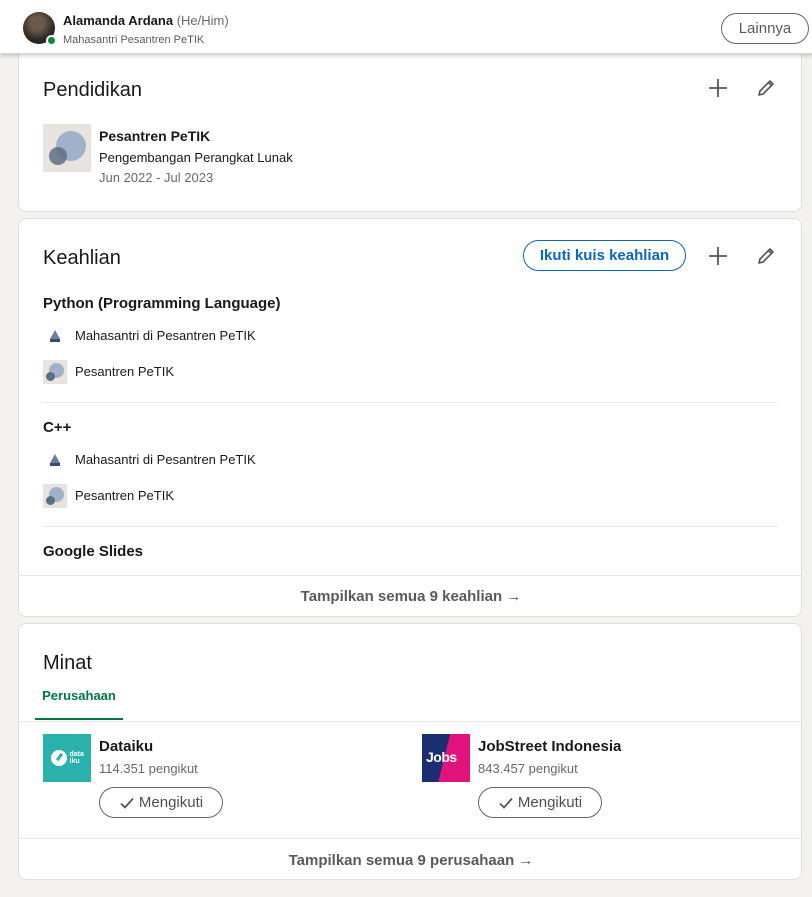  What do you see at coordinates (441, 757) in the screenshot?
I see `jobstreet-logo-text: Jobs` at bounding box center [441, 757].